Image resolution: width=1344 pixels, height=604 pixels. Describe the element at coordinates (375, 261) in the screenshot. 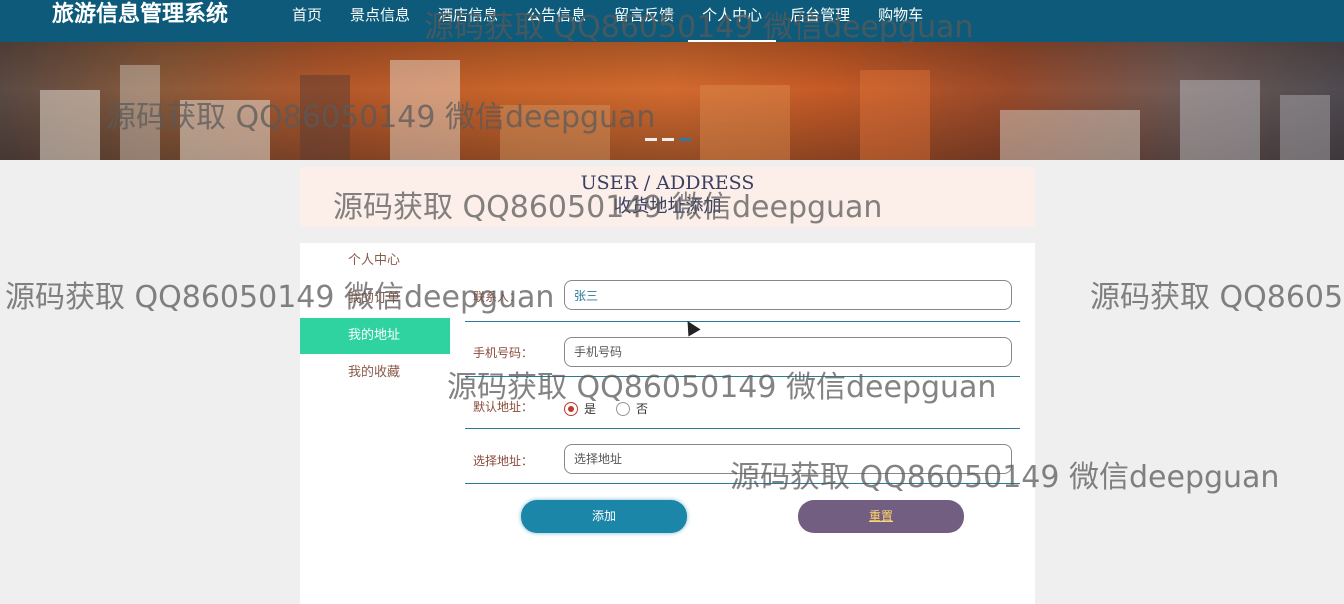

I see `sidebar-item-personal-center: 个人中心` at that location.